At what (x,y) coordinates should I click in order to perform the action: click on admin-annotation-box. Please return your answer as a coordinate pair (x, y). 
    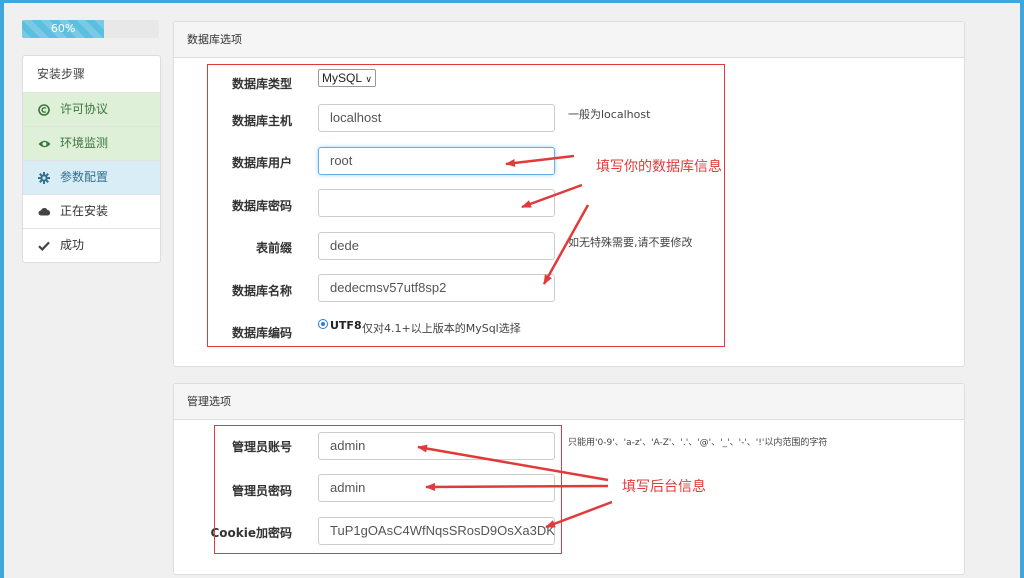
    Looking at the image, I should click on (388, 489).